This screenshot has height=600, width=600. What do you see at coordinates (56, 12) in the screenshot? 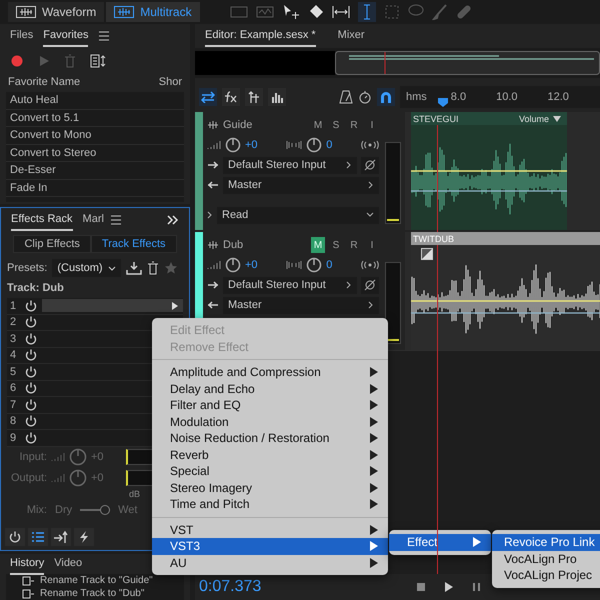
I see `workspace-tab: Waveform` at bounding box center [56, 12].